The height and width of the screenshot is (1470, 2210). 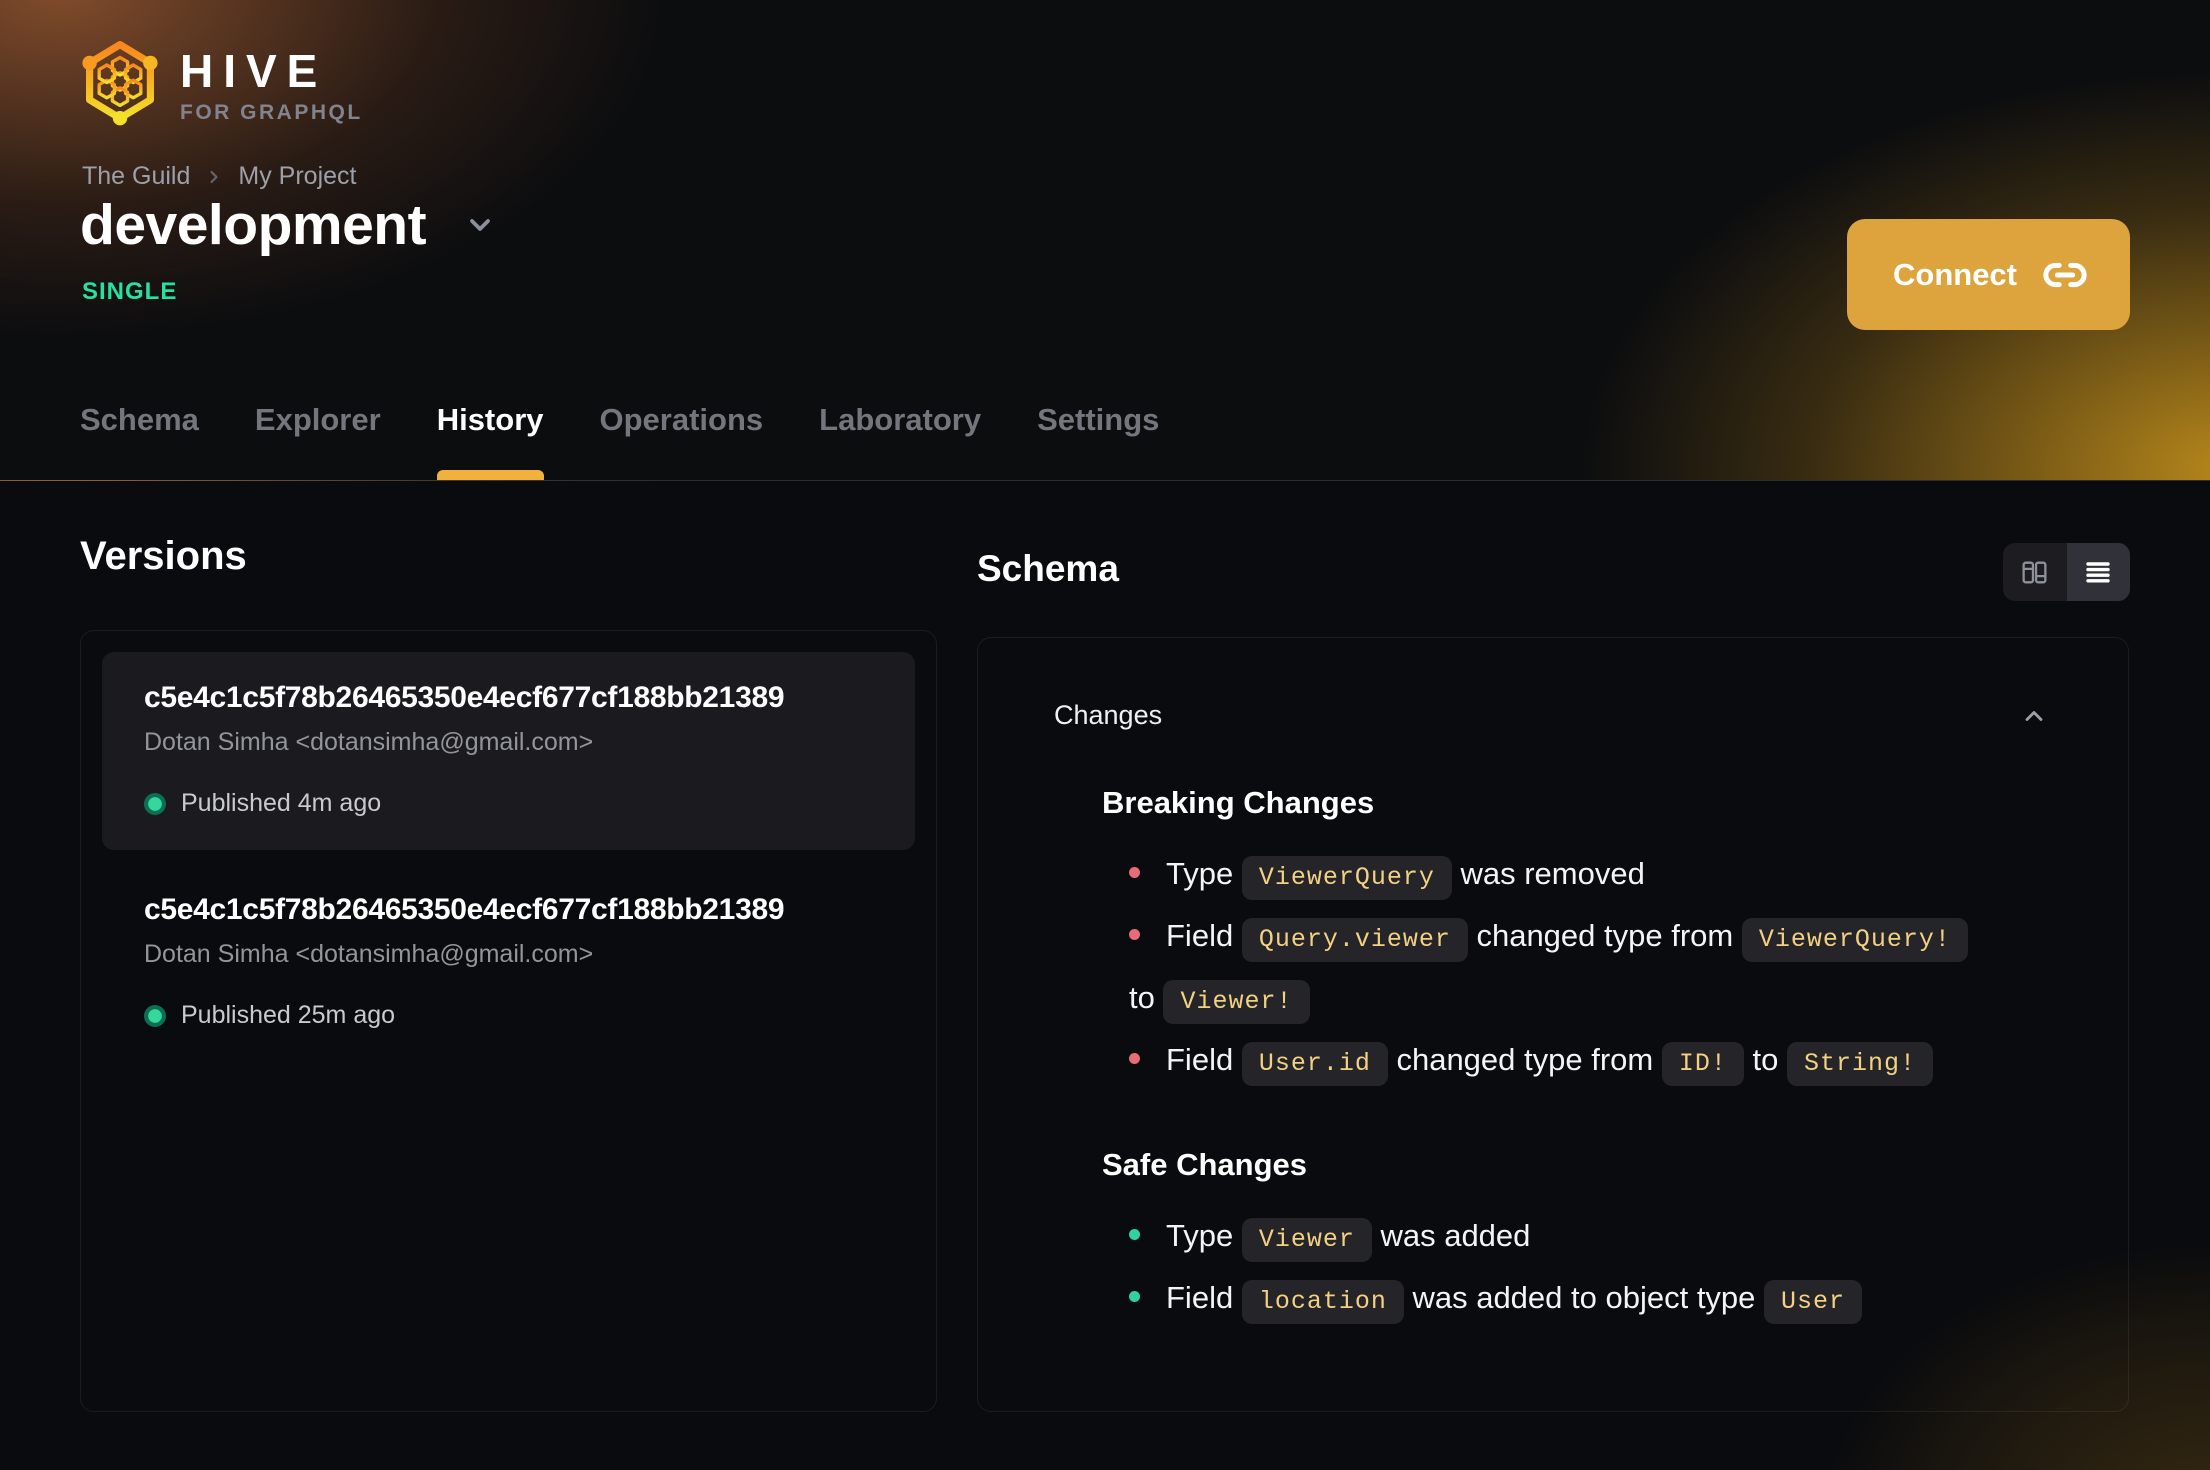 What do you see at coordinates (130, 291) in the screenshot?
I see `target-type-badge: SINGLE` at bounding box center [130, 291].